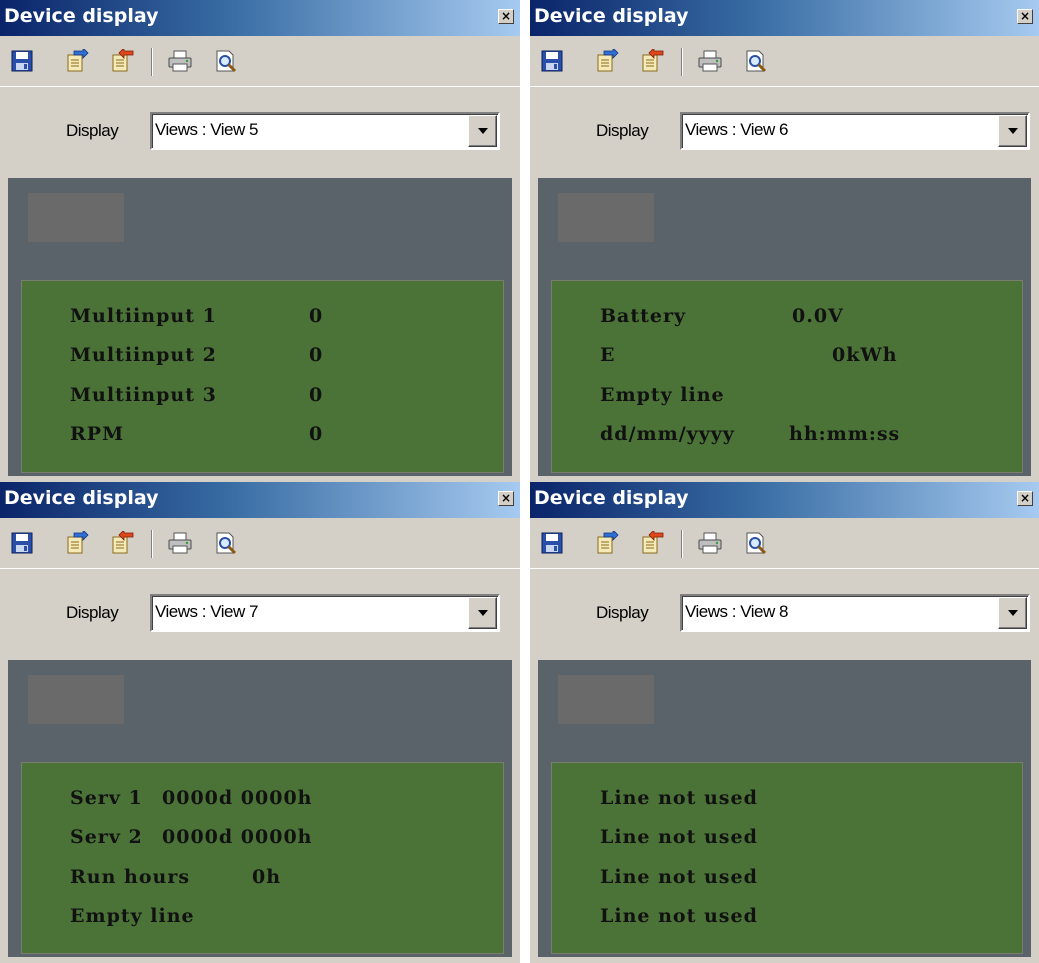 The image size is (1039, 963). What do you see at coordinates (132, 916) in the screenshot?
I see `lcd-line-4: Empty line` at bounding box center [132, 916].